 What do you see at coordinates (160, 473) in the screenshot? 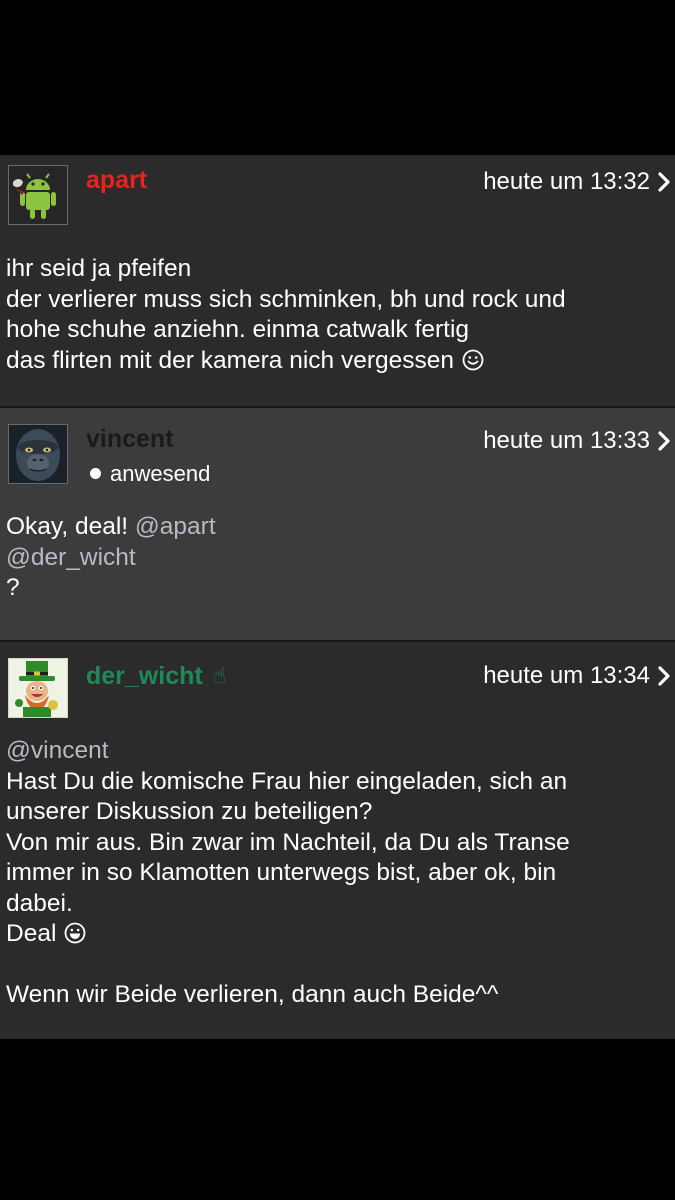
I see `status-label: anwesend` at bounding box center [160, 473].